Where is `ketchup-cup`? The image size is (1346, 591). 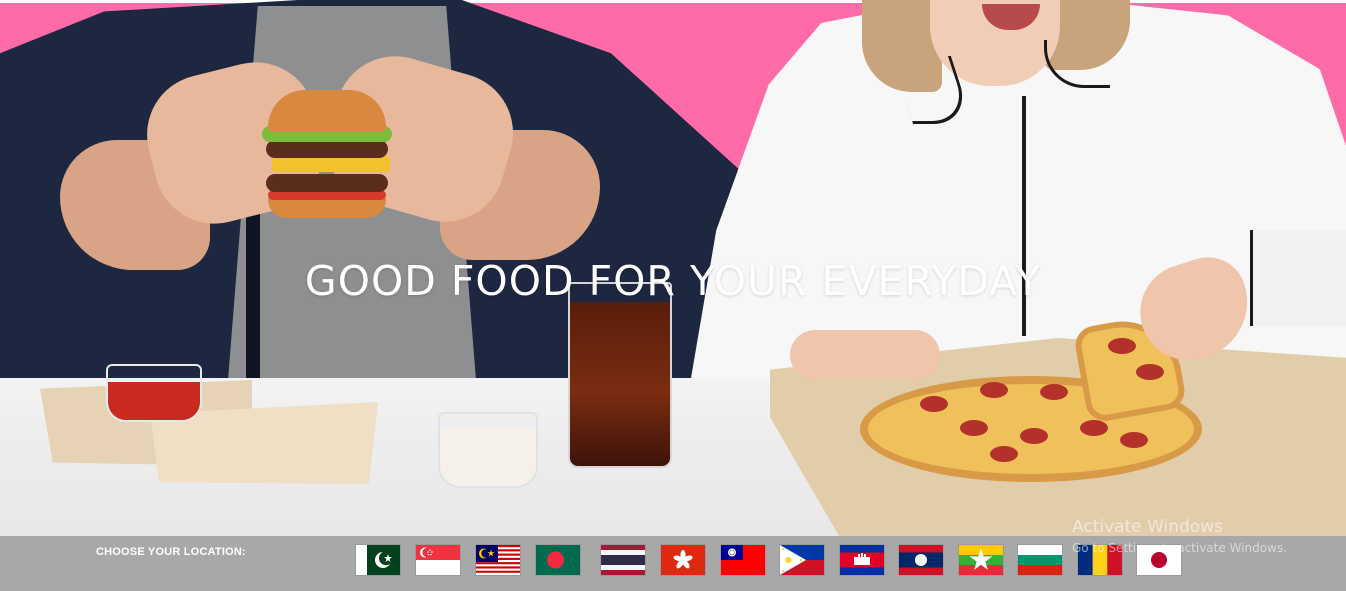 ketchup-cup is located at coordinates (154, 393).